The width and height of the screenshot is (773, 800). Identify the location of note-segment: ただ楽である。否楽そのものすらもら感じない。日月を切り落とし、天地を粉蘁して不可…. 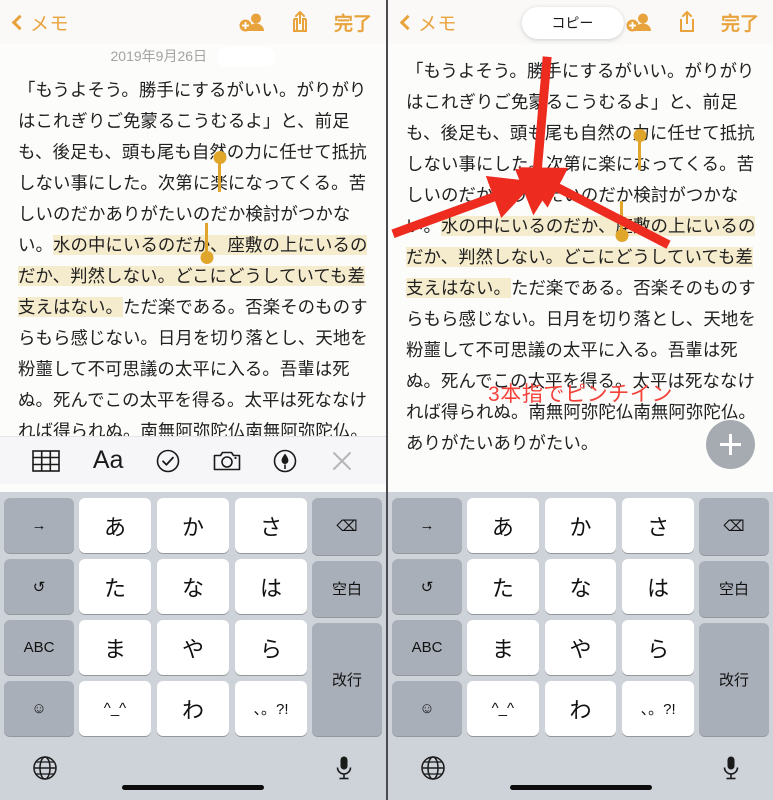
(581, 365).